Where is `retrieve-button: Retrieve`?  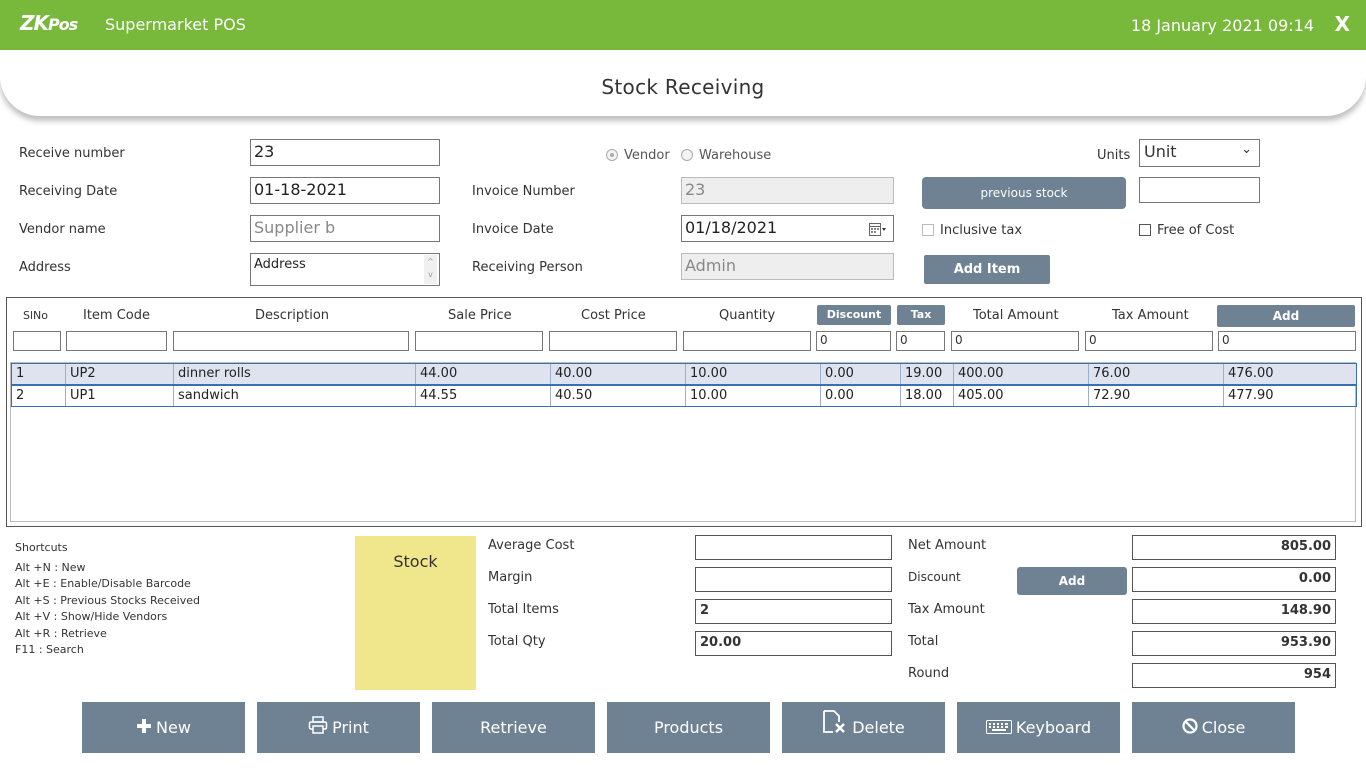 retrieve-button: Retrieve is located at coordinates (513, 727).